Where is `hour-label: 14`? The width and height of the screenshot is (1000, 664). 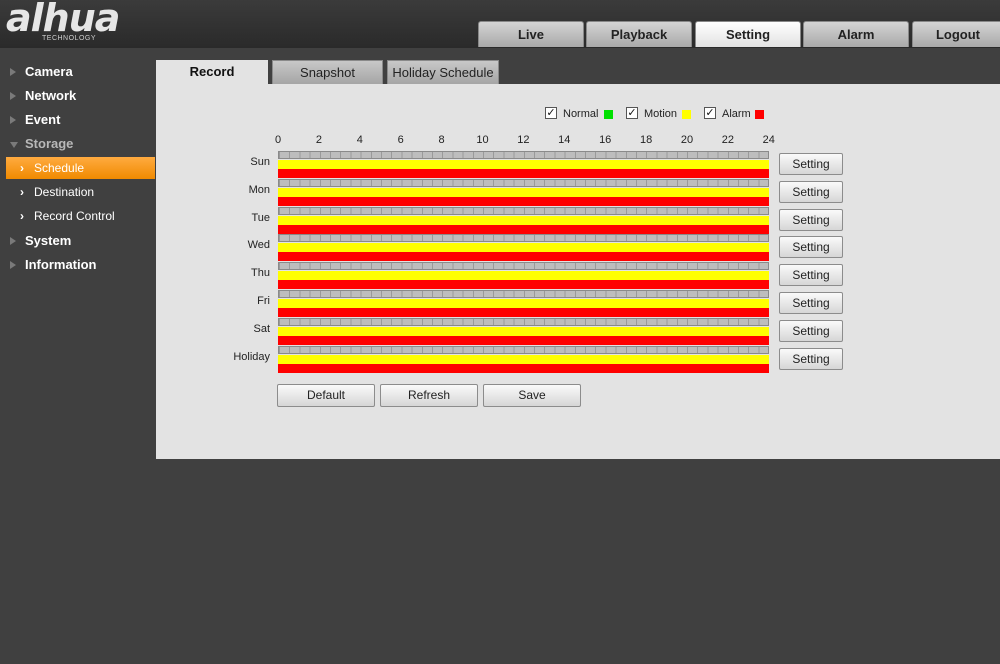
hour-label: 14 is located at coordinates (564, 140).